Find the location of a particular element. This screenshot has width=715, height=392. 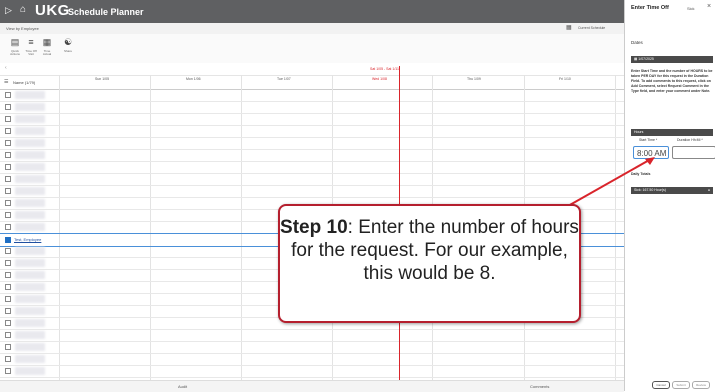

callout-step: Step 10 is located at coordinates (314, 227).